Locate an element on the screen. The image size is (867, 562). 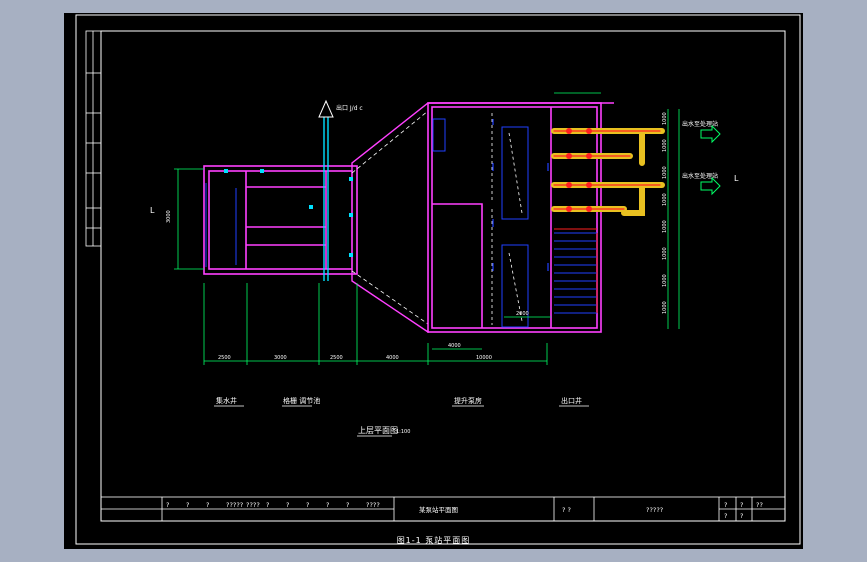
outlet-label-1: 出水至处理站 is located at coordinates (700, 124).